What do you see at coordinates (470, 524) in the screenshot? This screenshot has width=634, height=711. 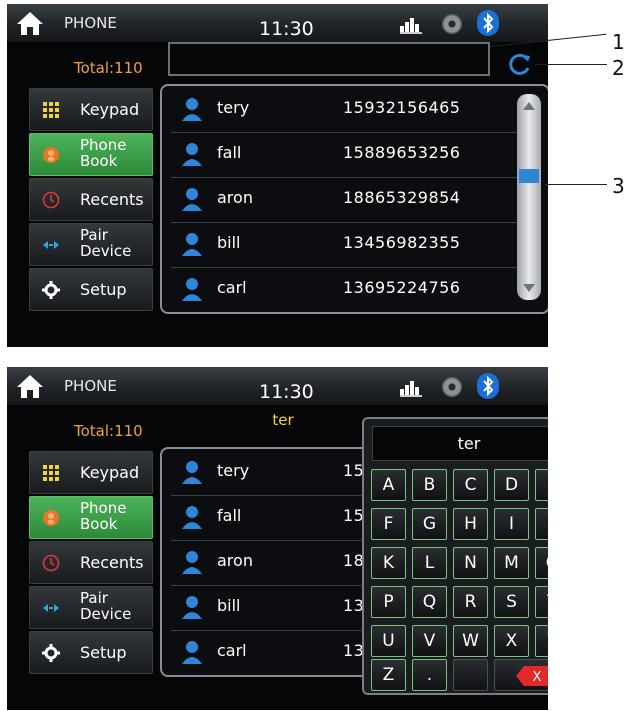 I see `key-h: H` at bounding box center [470, 524].